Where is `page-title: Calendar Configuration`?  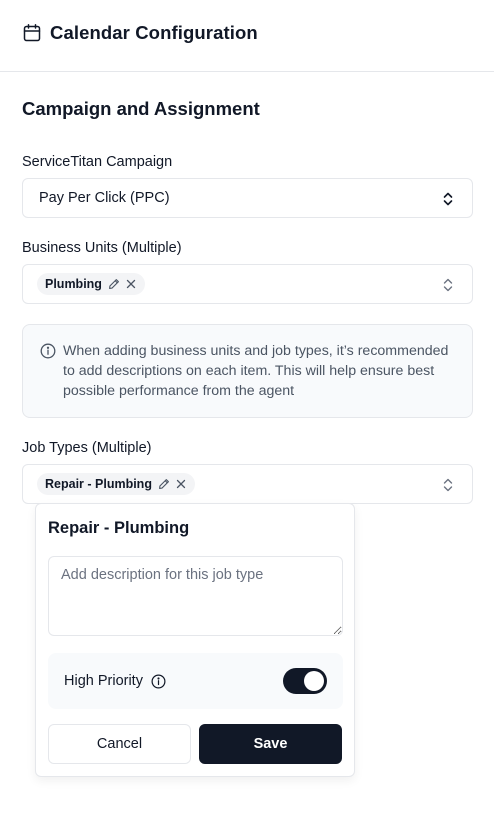 page-title: Calendar Configuration is located at coordinates (154, 32).